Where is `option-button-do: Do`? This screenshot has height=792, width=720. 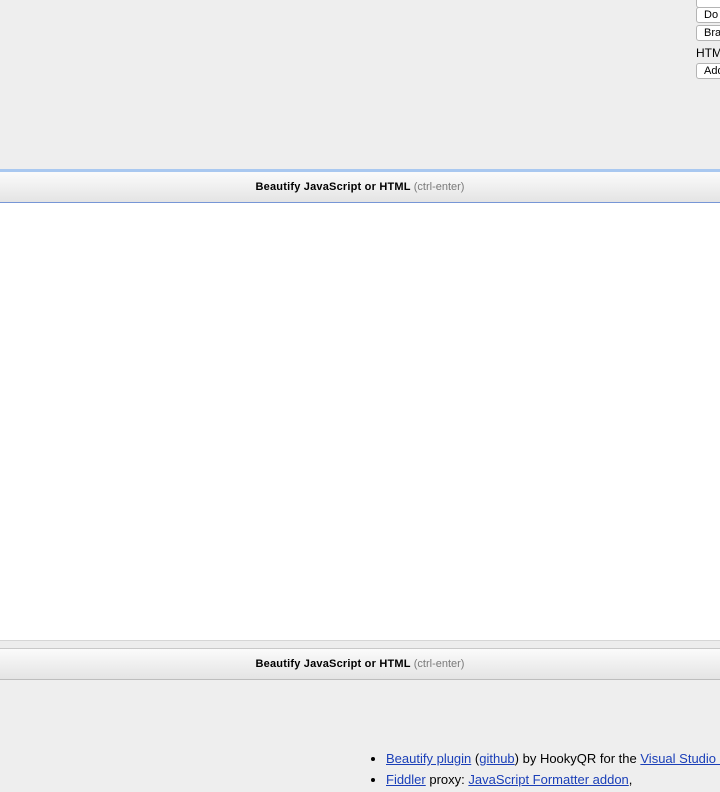
option-button-do: Do is located at coordinates (708, 15).